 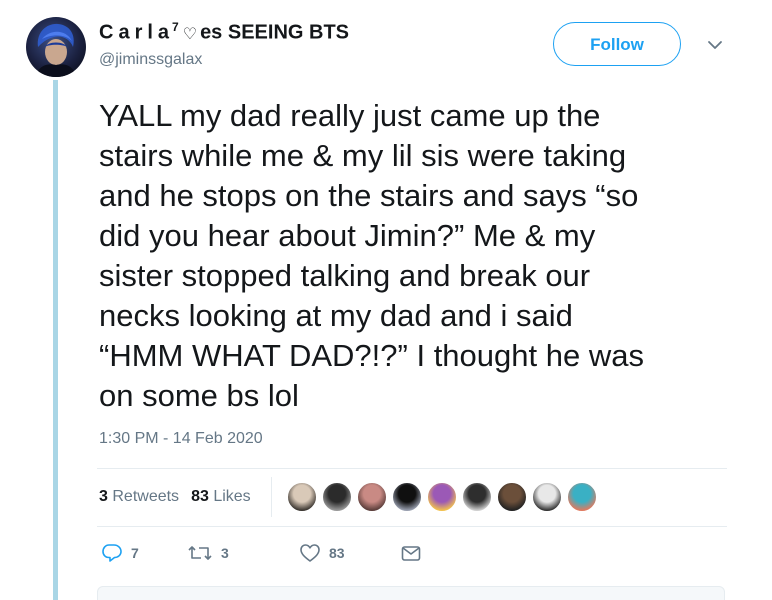 I want to click on retweet-button: 3, so click(x=208, y=553).